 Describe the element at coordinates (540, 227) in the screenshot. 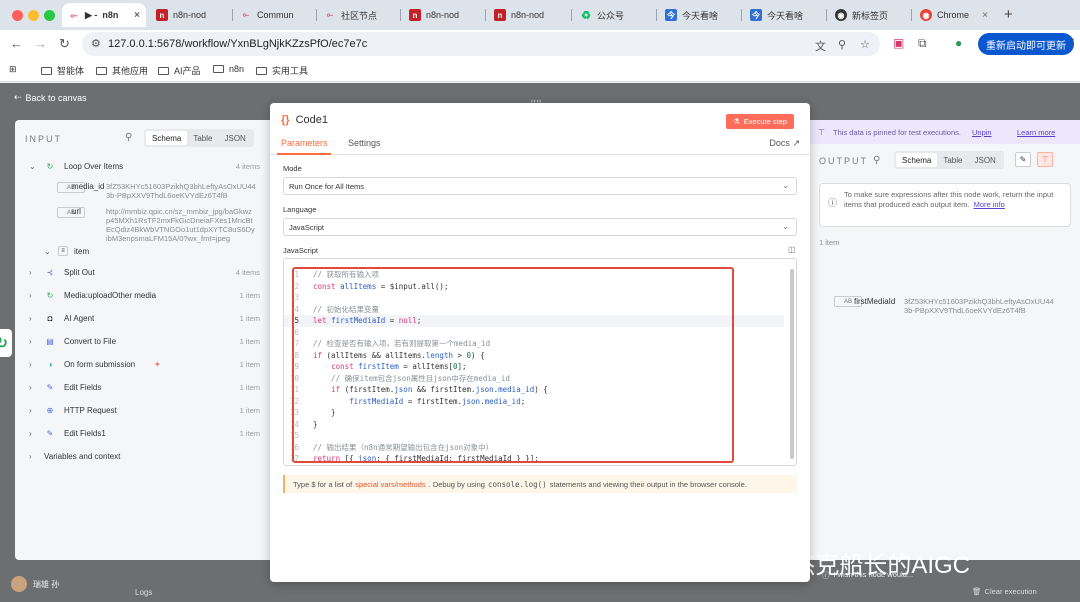

I see `language-select: JavaScript ⌄` at that location.